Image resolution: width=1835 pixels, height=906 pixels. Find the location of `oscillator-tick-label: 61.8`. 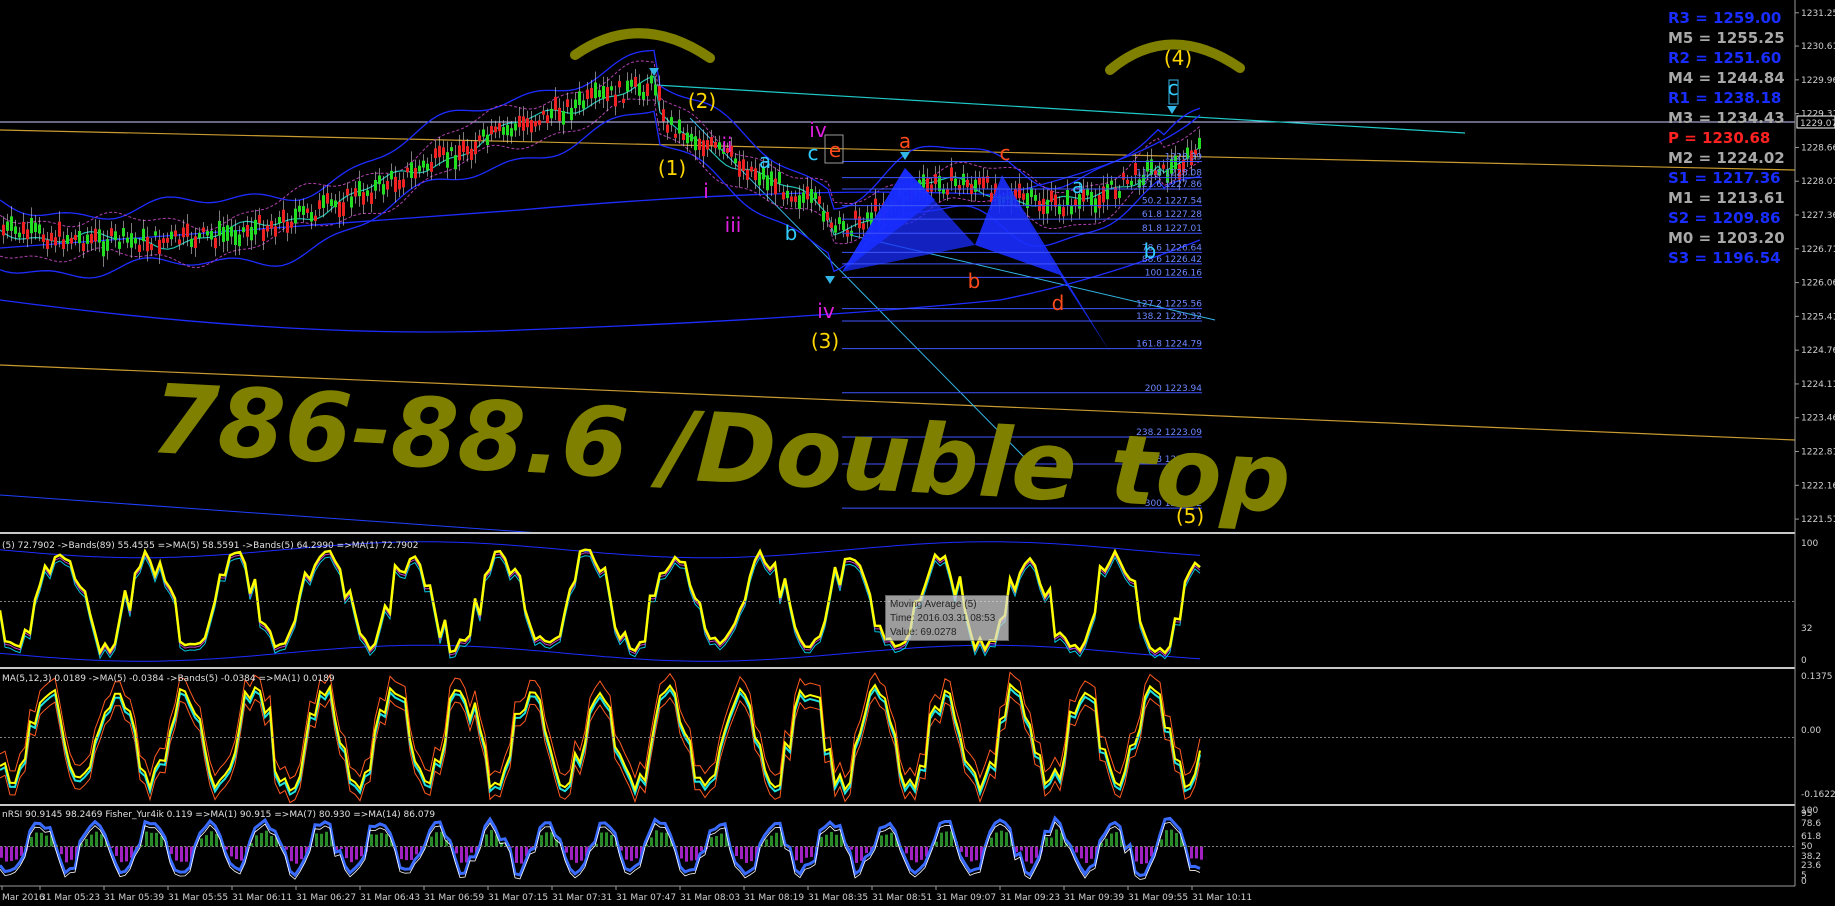

oscillator-tick-label: 61.8 is located at coordinates (1811, 837).